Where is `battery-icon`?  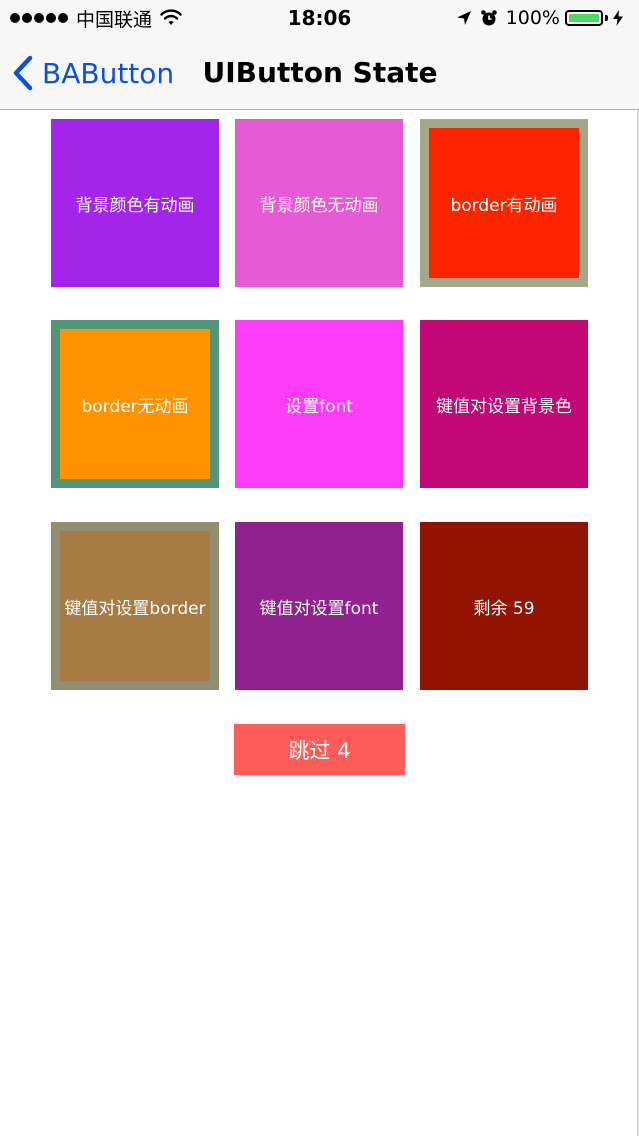 battery-icon is located at coordinates (584, 18).